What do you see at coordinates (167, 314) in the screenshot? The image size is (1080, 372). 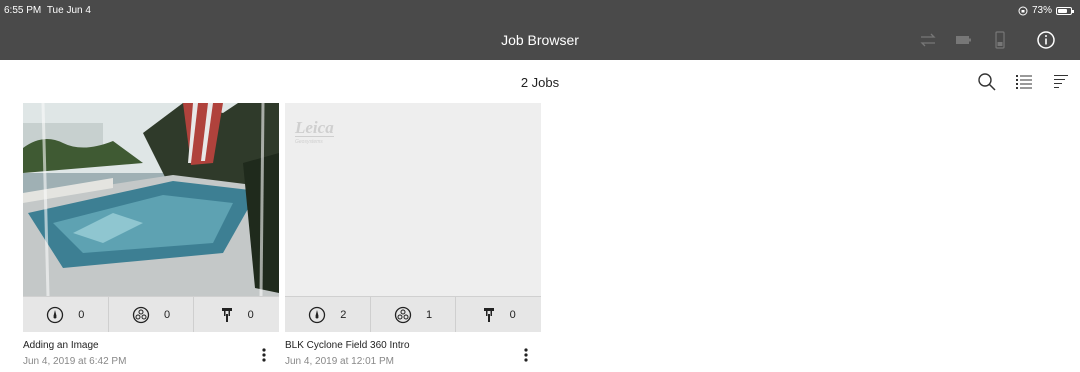 I see `images-count: 0` at bounding box center [167, 314].